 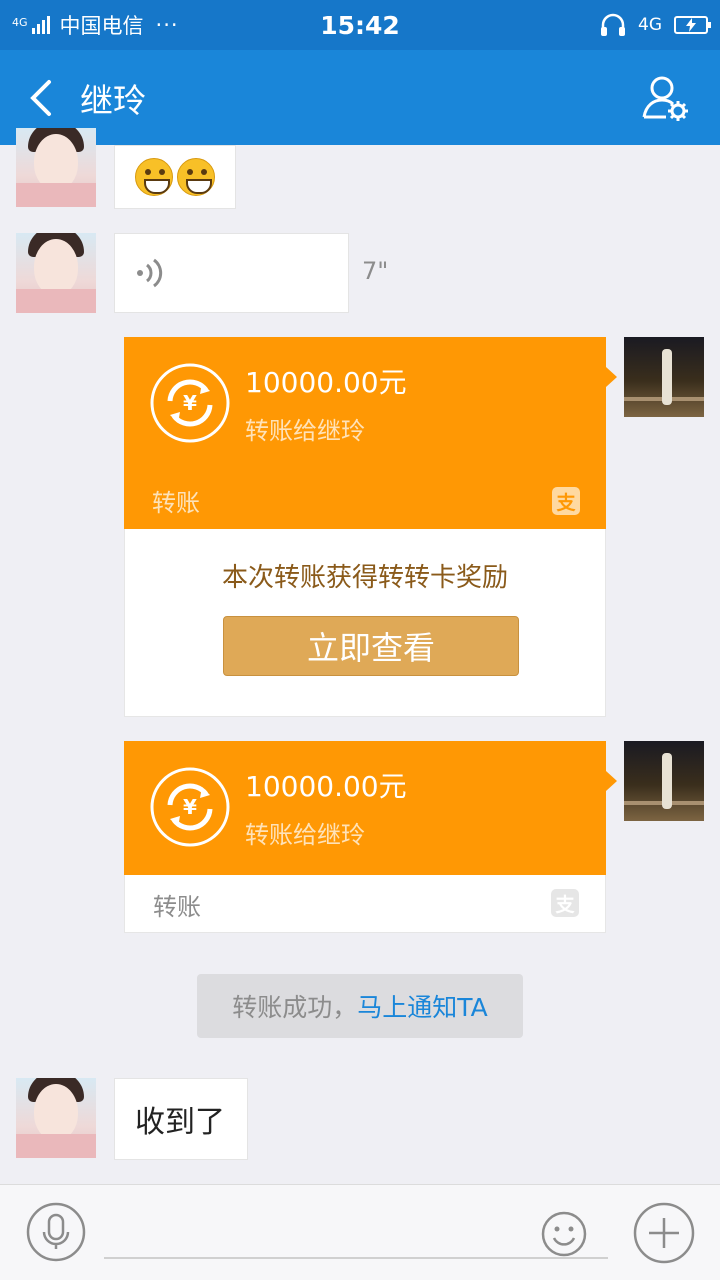 I want to click on view-now-button: 立即查看, so click(x=371, y=646).